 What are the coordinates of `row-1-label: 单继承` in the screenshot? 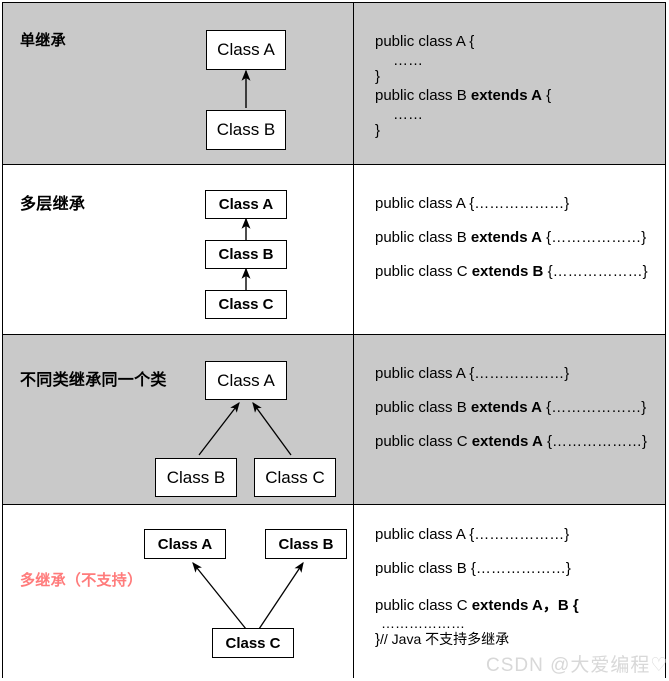 It's located at (43, 40).